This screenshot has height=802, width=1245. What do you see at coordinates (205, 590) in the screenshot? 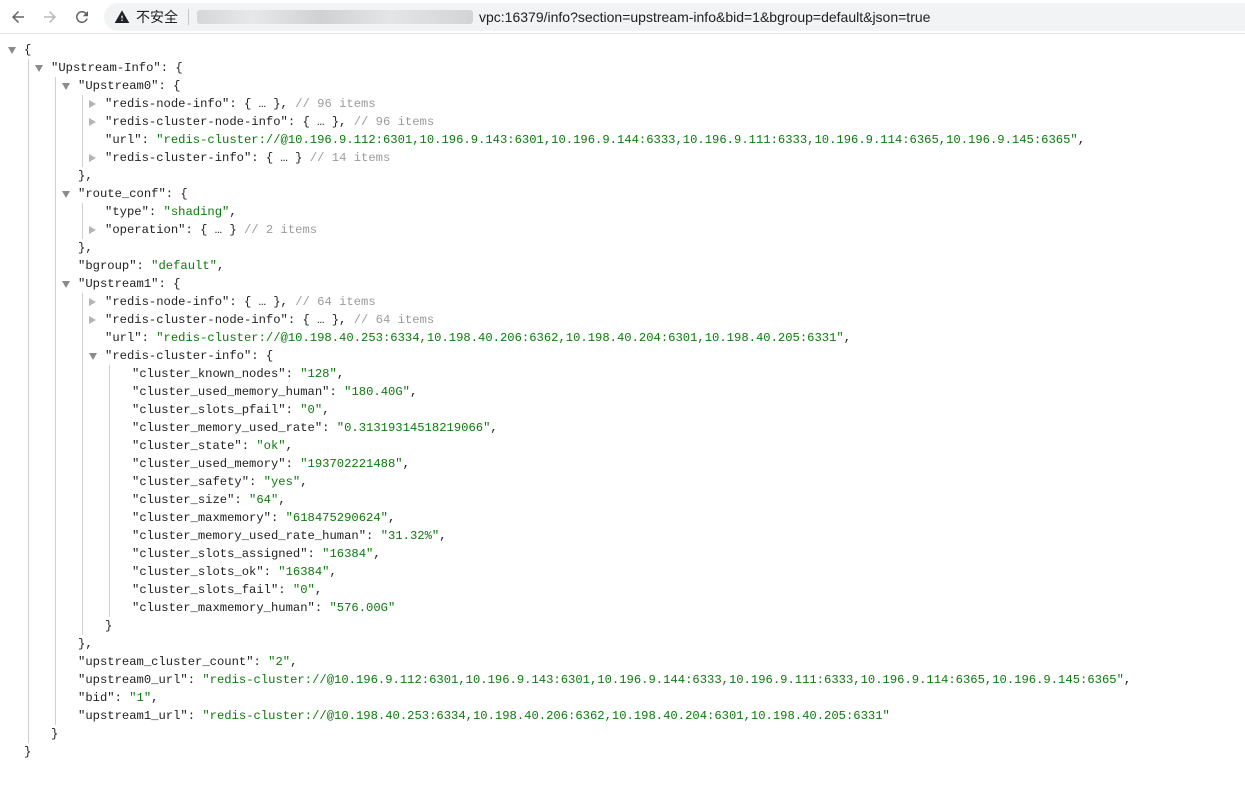
I see `json-key: "cluster_slots_fail"` at bounding box center [205, 590].